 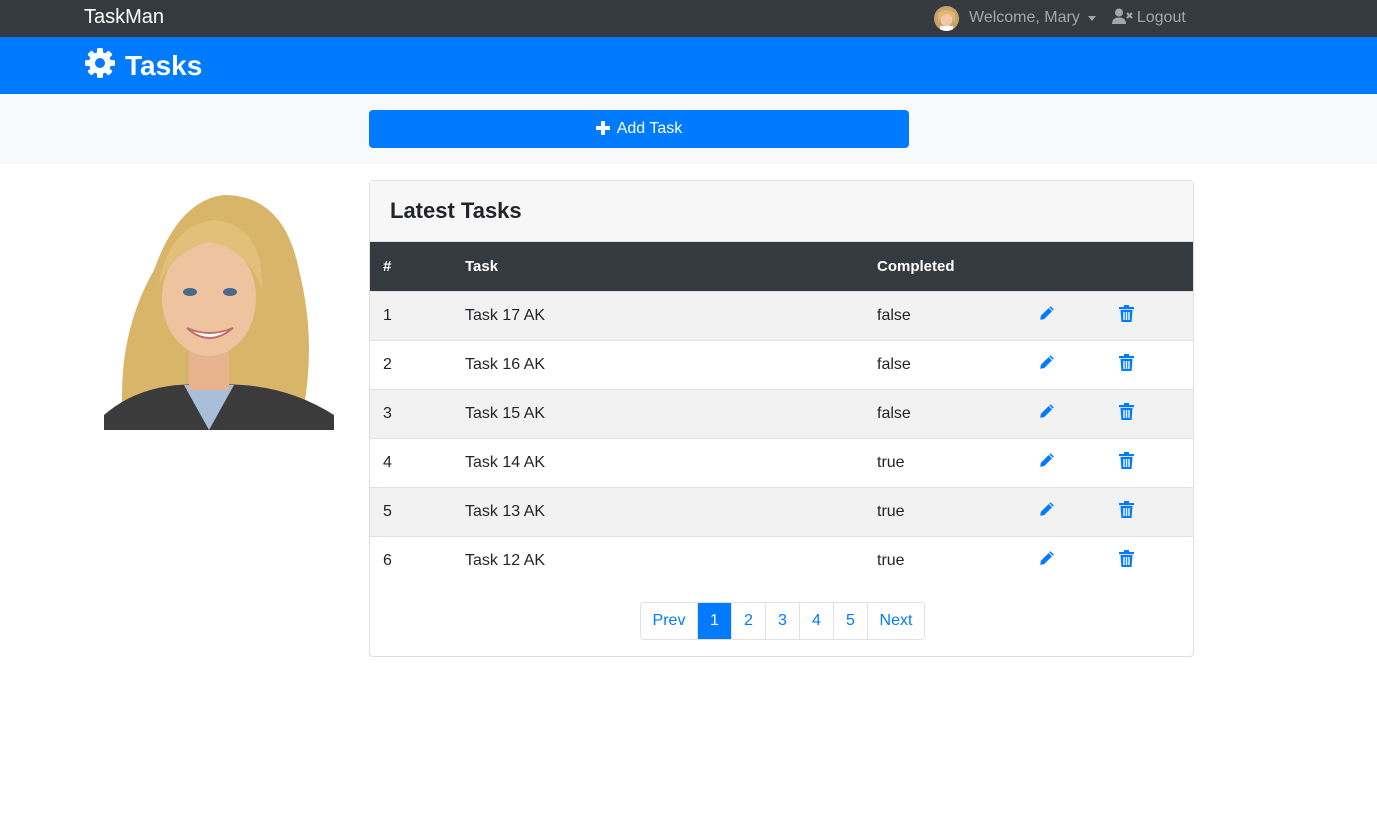 What do you see at coordinates (505, 315) in the screenshot?
I see `task-name: Task 17 AK` at bounding box center [505, 315].